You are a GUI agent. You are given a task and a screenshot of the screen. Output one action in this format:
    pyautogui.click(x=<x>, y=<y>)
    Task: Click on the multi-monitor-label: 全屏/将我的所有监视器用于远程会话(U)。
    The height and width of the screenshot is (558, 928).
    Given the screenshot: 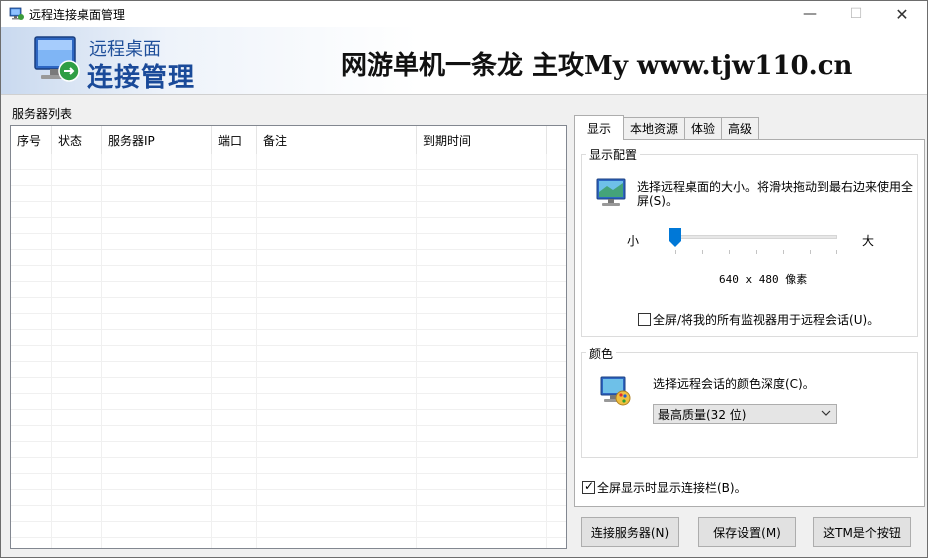 What is the action you would take?
    pyautogui.click(x=766, y=320)
    